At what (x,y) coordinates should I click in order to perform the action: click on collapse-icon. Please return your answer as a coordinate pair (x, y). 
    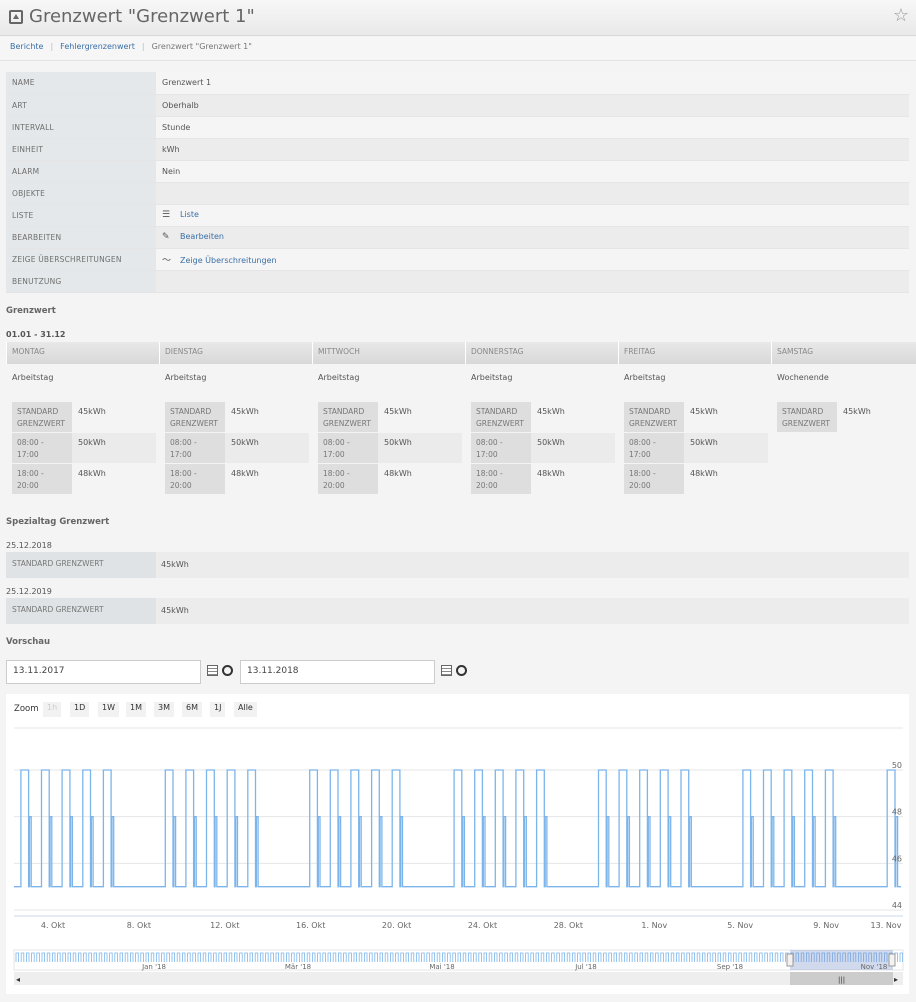
    Looking at the image, I should click on (16, 17).